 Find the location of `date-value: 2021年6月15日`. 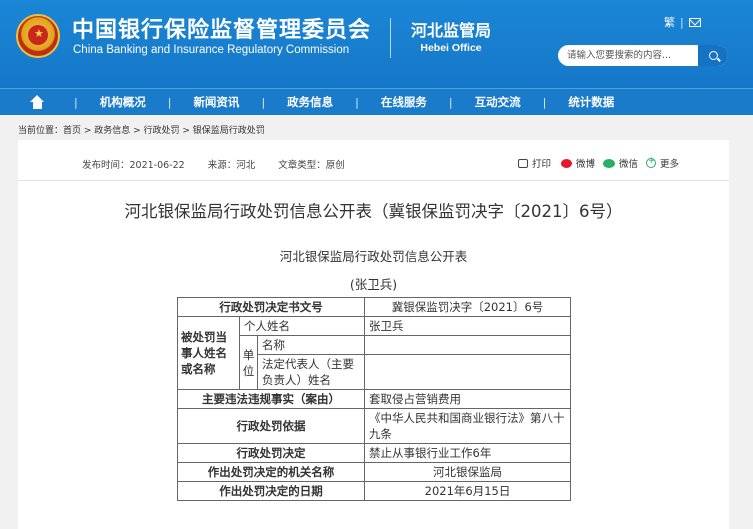

date-value: 2021年6月15日 is located at coordinates (467, 491).